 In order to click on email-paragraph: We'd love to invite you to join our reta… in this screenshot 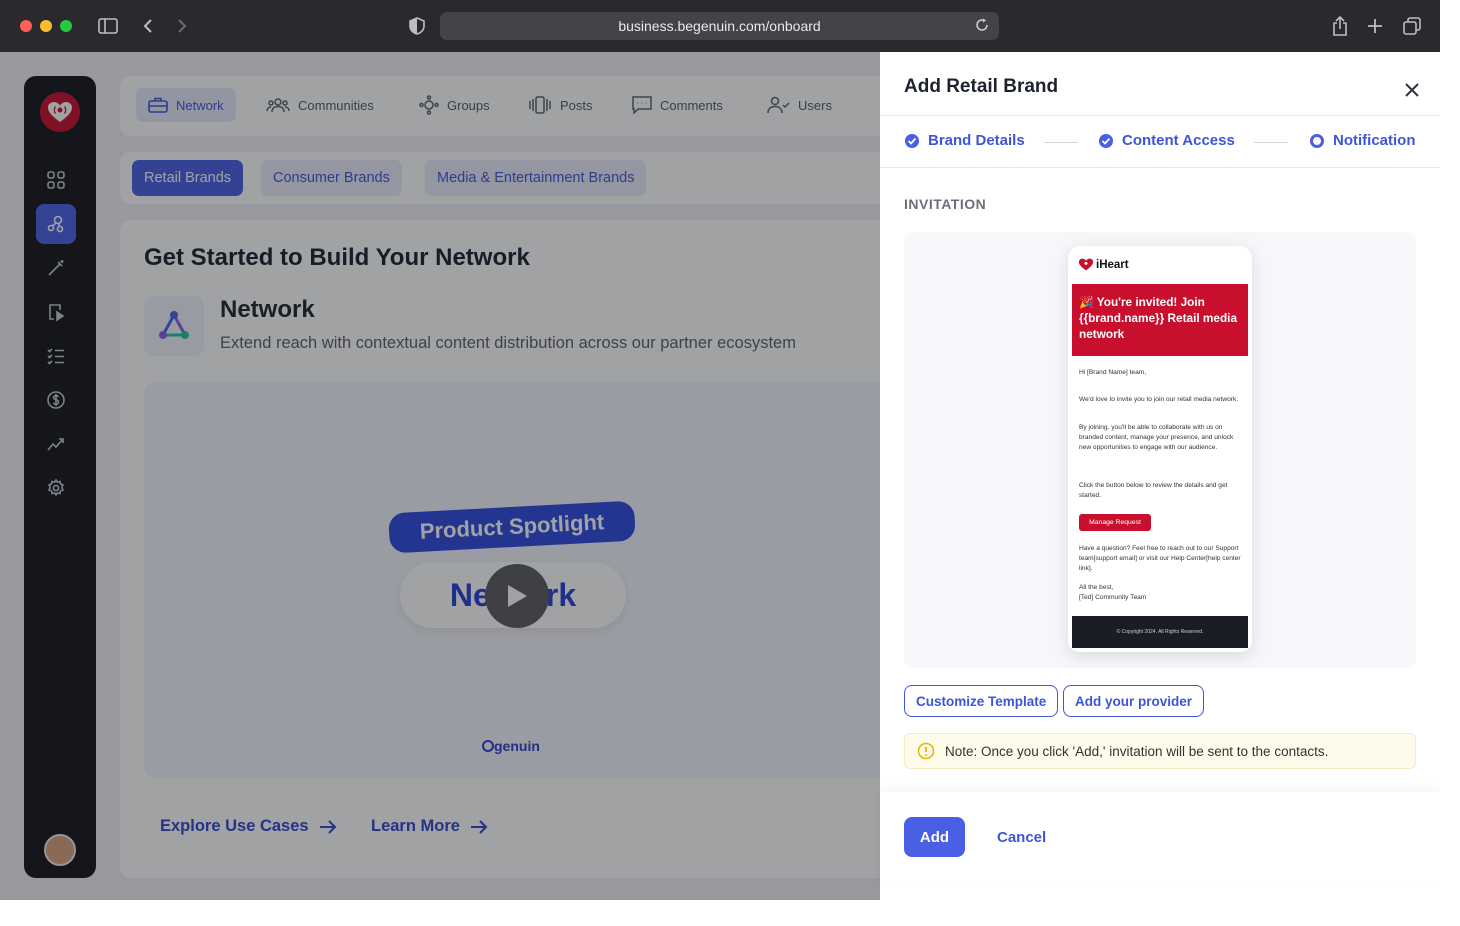, I will do `click(1159, 399)`.